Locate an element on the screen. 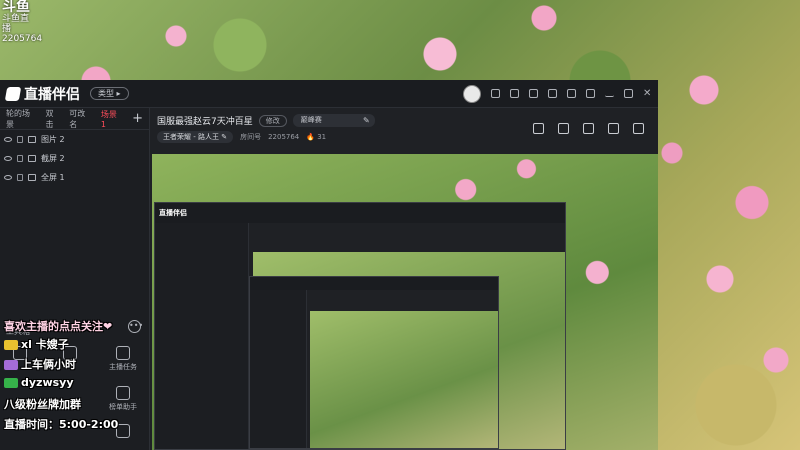  share-icon is located at coordinates (638, 128).